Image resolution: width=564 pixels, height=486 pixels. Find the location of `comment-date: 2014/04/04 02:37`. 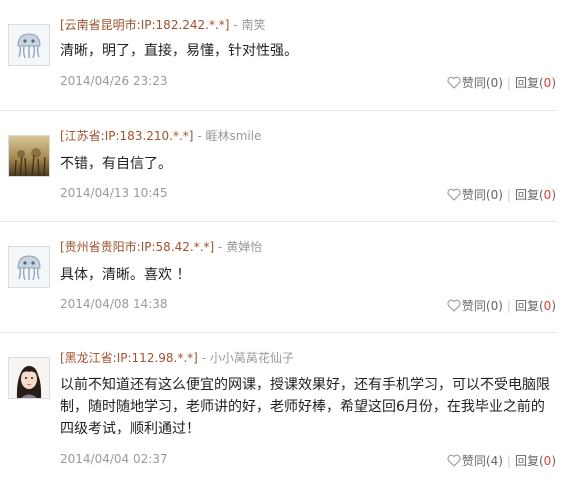

comment-date: 2014/04/04 02:37 is located at coordinates (114, 459).